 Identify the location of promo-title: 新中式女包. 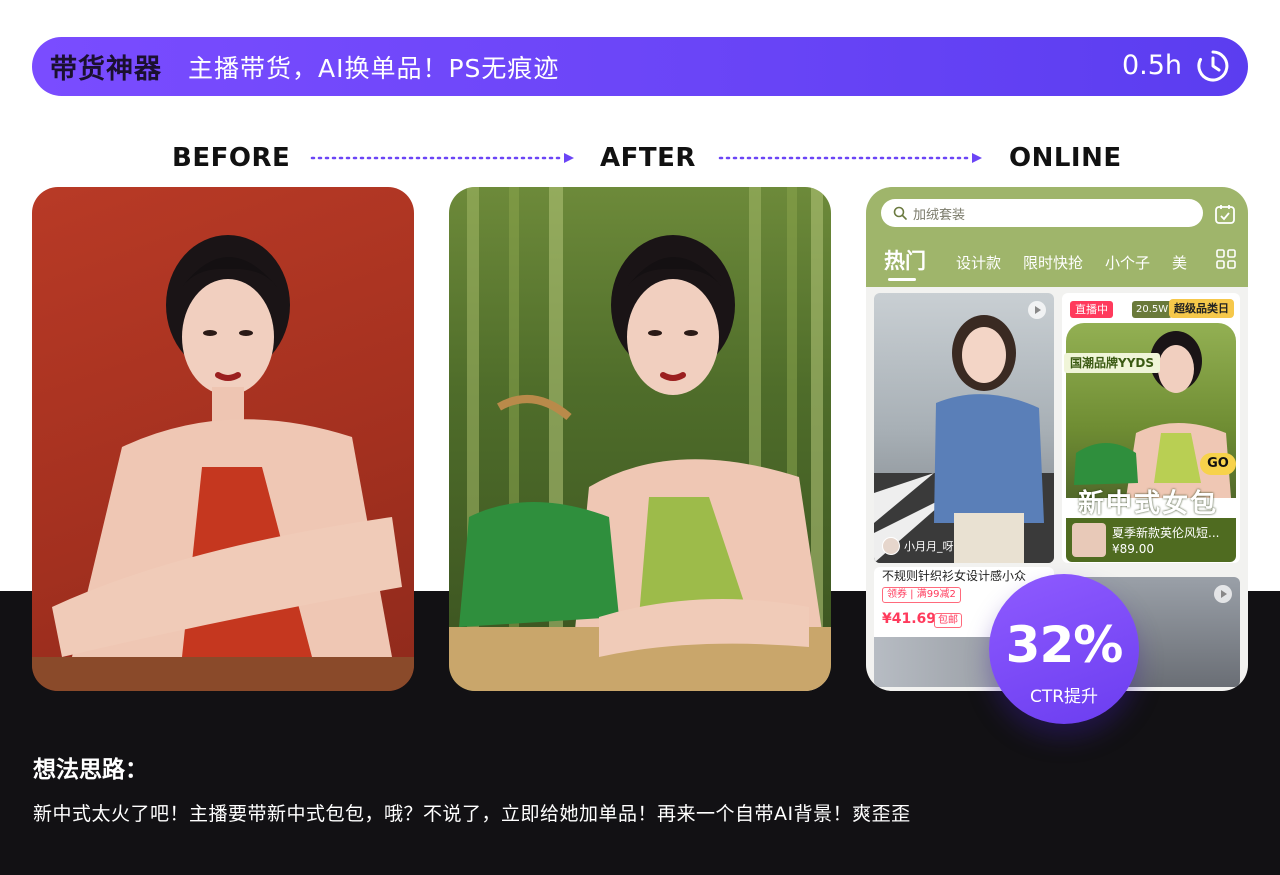
(1148, 504).